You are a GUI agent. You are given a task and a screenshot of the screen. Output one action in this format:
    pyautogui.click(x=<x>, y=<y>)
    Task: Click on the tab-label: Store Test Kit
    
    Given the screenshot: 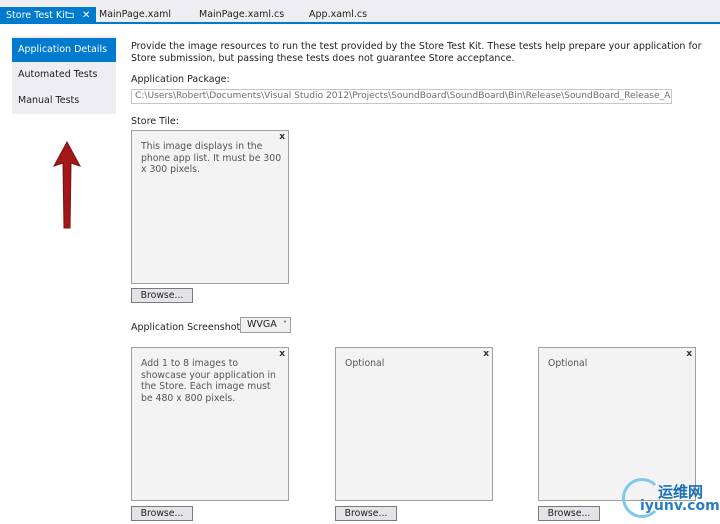 What is the action you would take?
    pyautogui.click(x=37, y=15)
    